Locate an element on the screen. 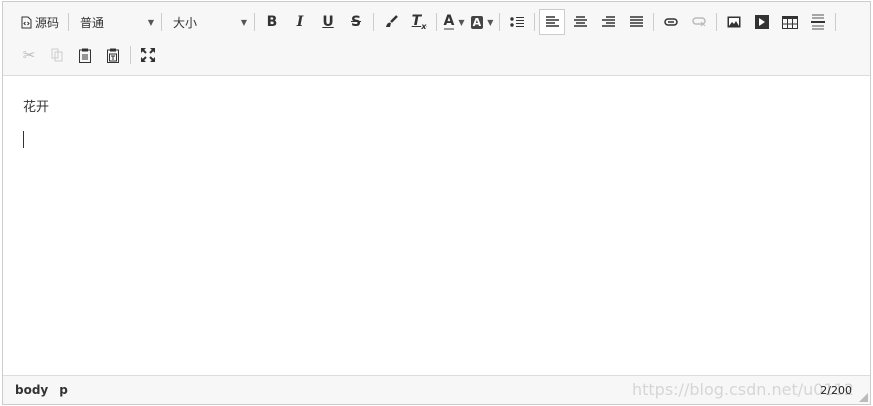 The image size is (873, 406). paragraph: 花开 is located at coordinates (36, 107).